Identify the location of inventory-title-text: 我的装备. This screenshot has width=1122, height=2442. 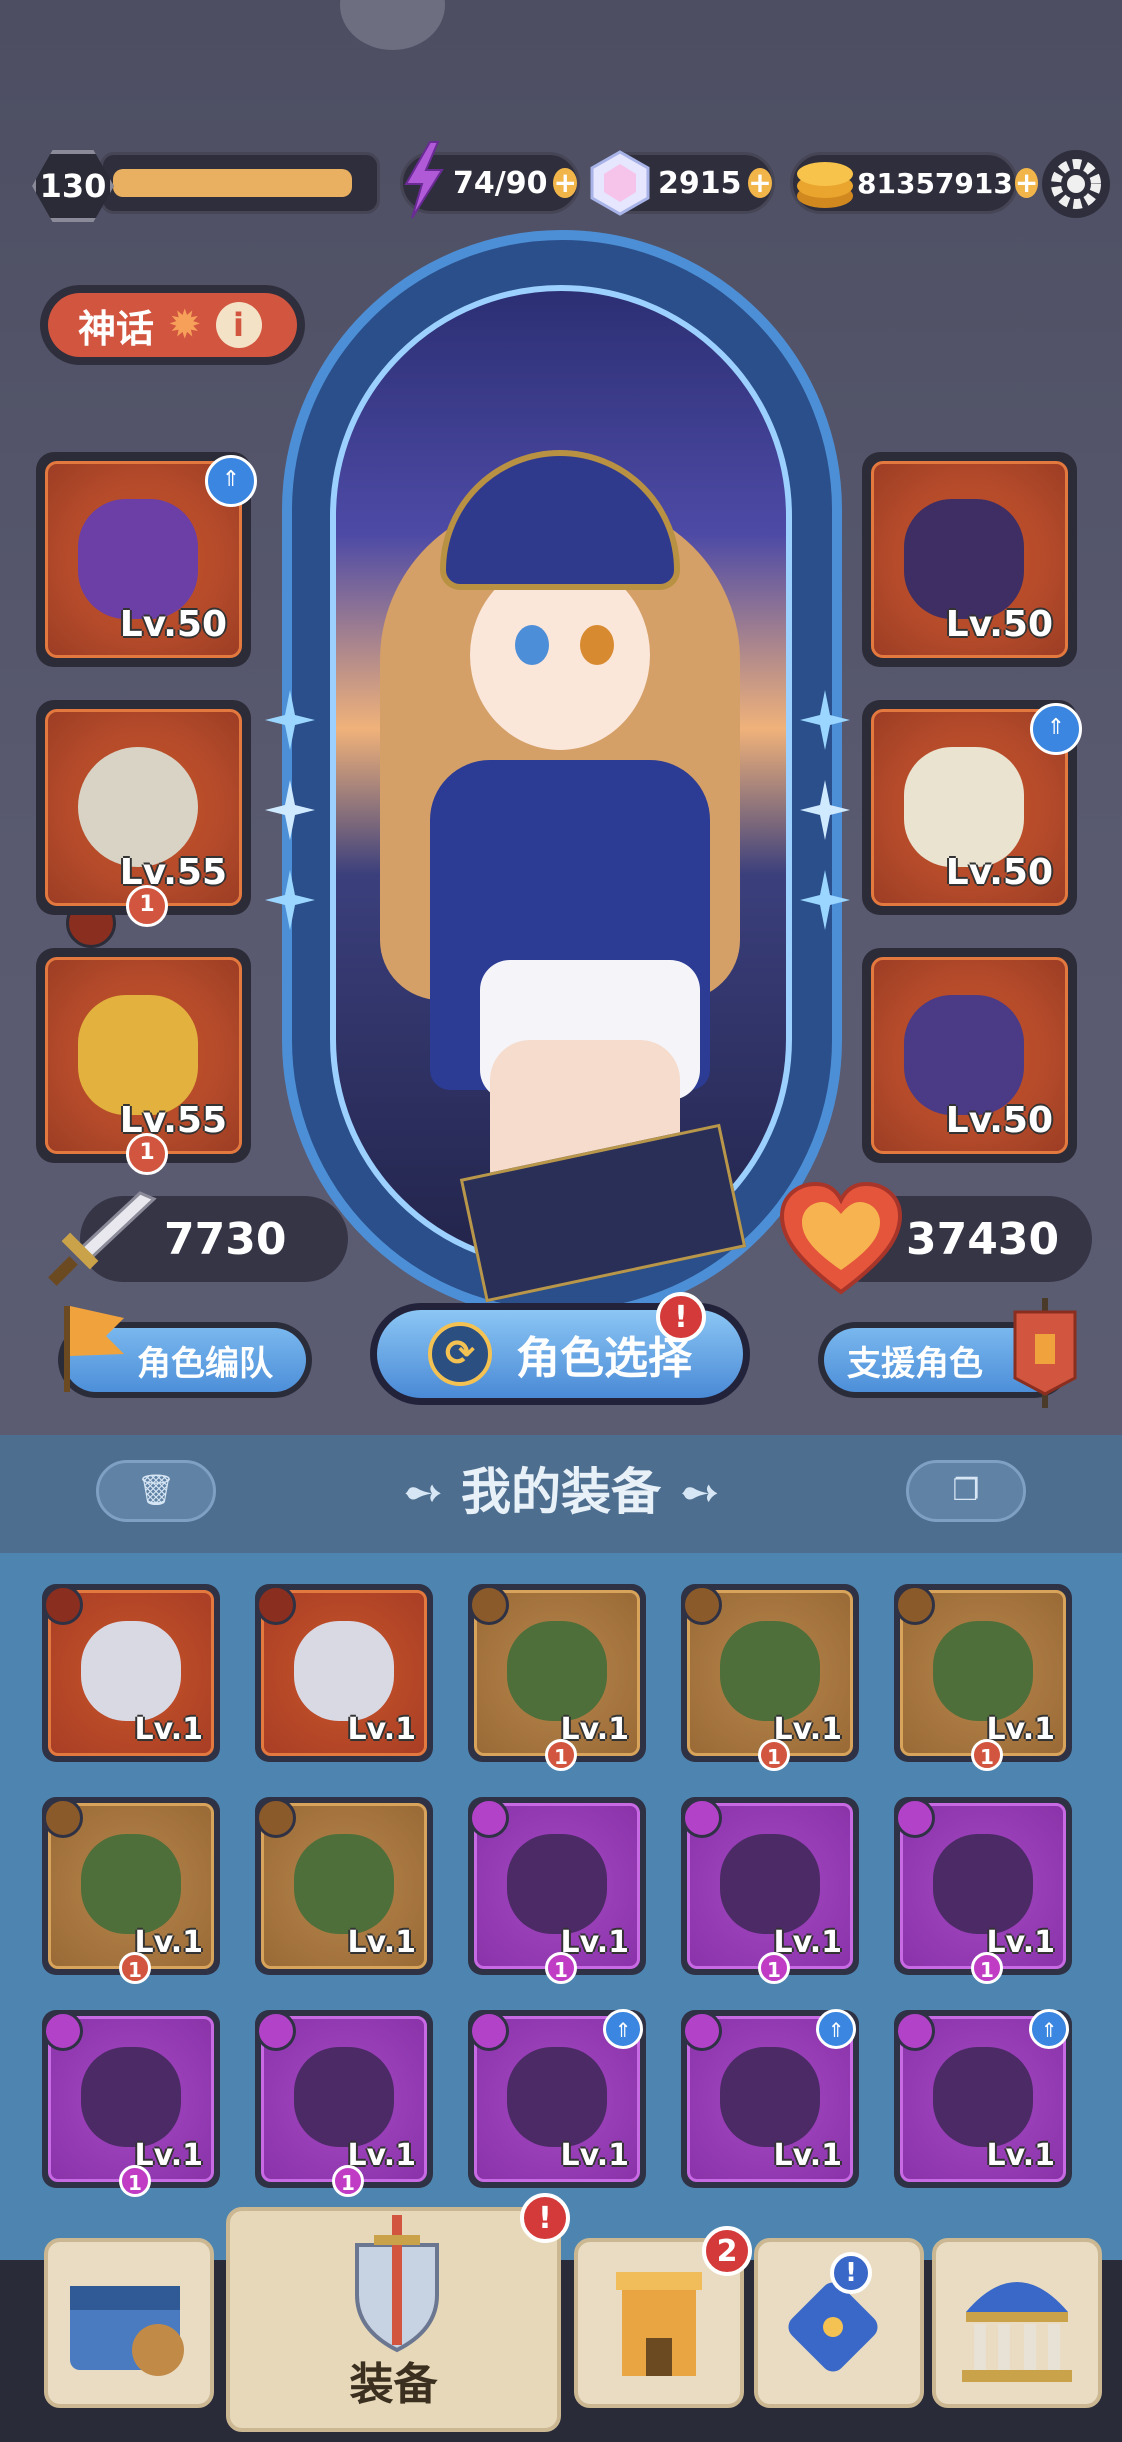
(561, 1492).